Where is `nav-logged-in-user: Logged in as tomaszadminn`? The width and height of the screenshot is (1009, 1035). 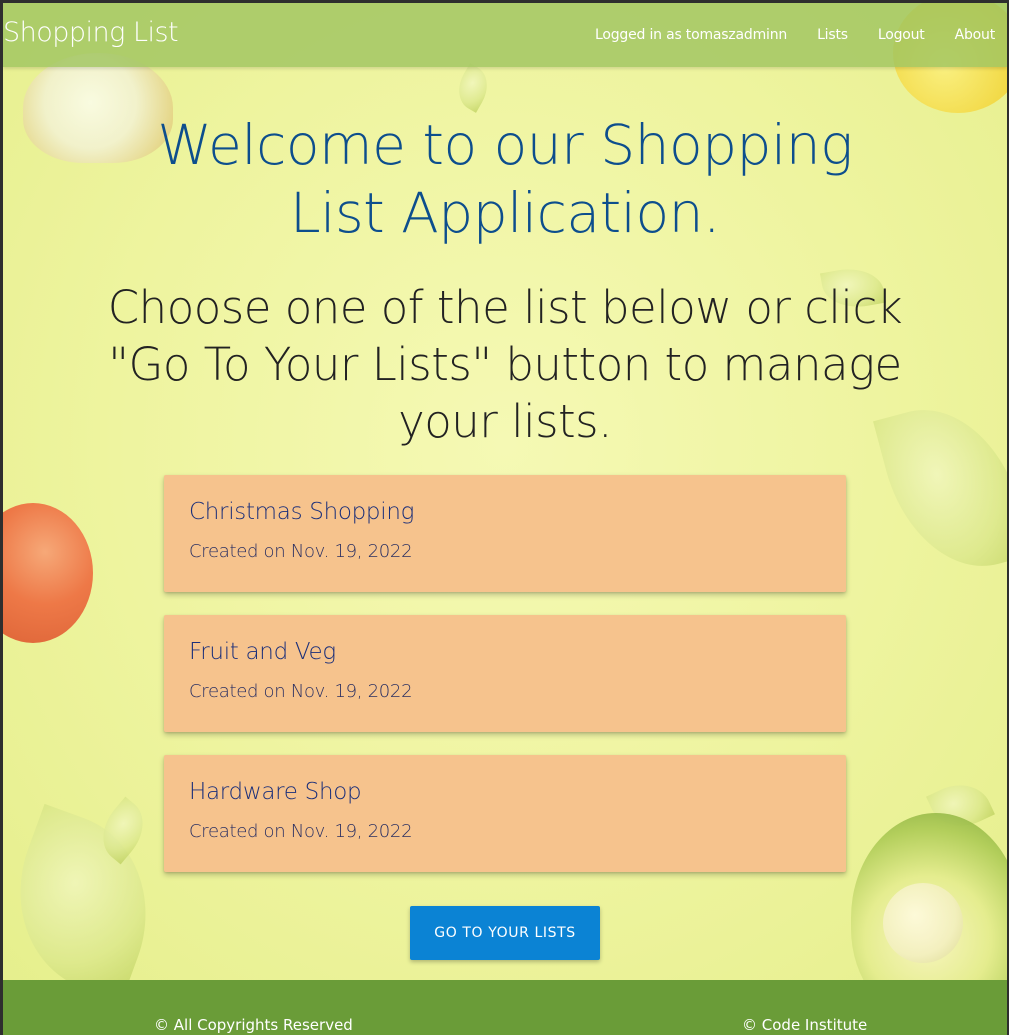 nav-logged-in-user: Logged in as tomaszadminn is located at coordinates (691, 35).